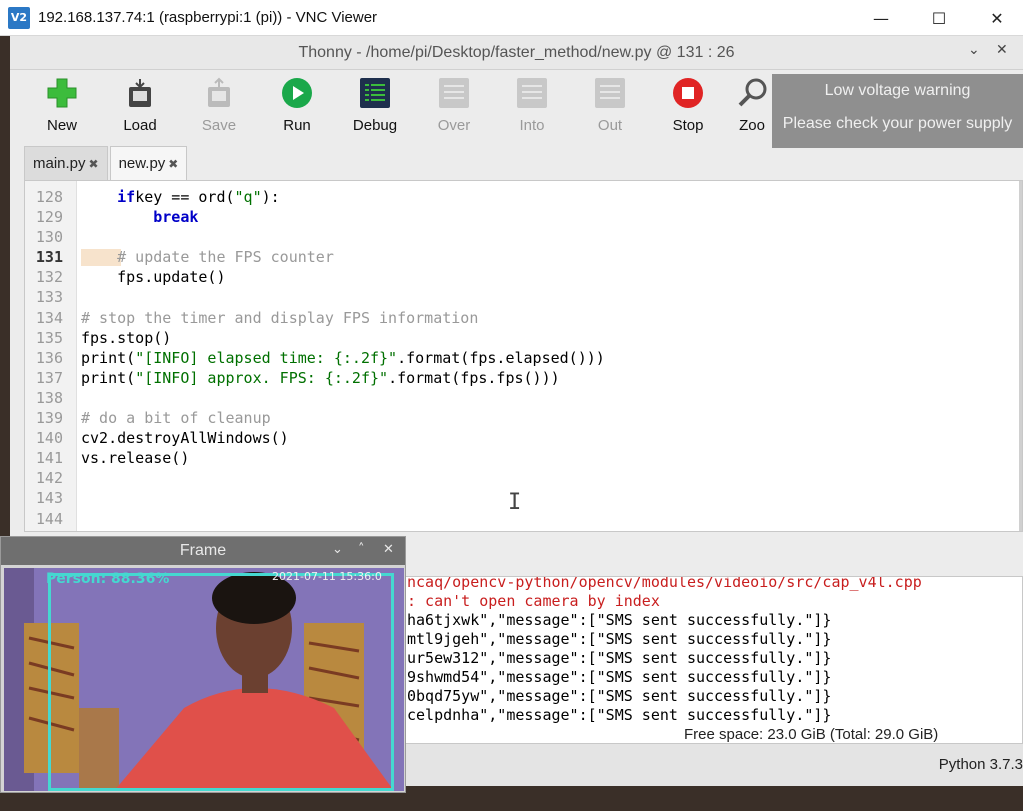  I want to click on run-button: Run, so click(297, 105).